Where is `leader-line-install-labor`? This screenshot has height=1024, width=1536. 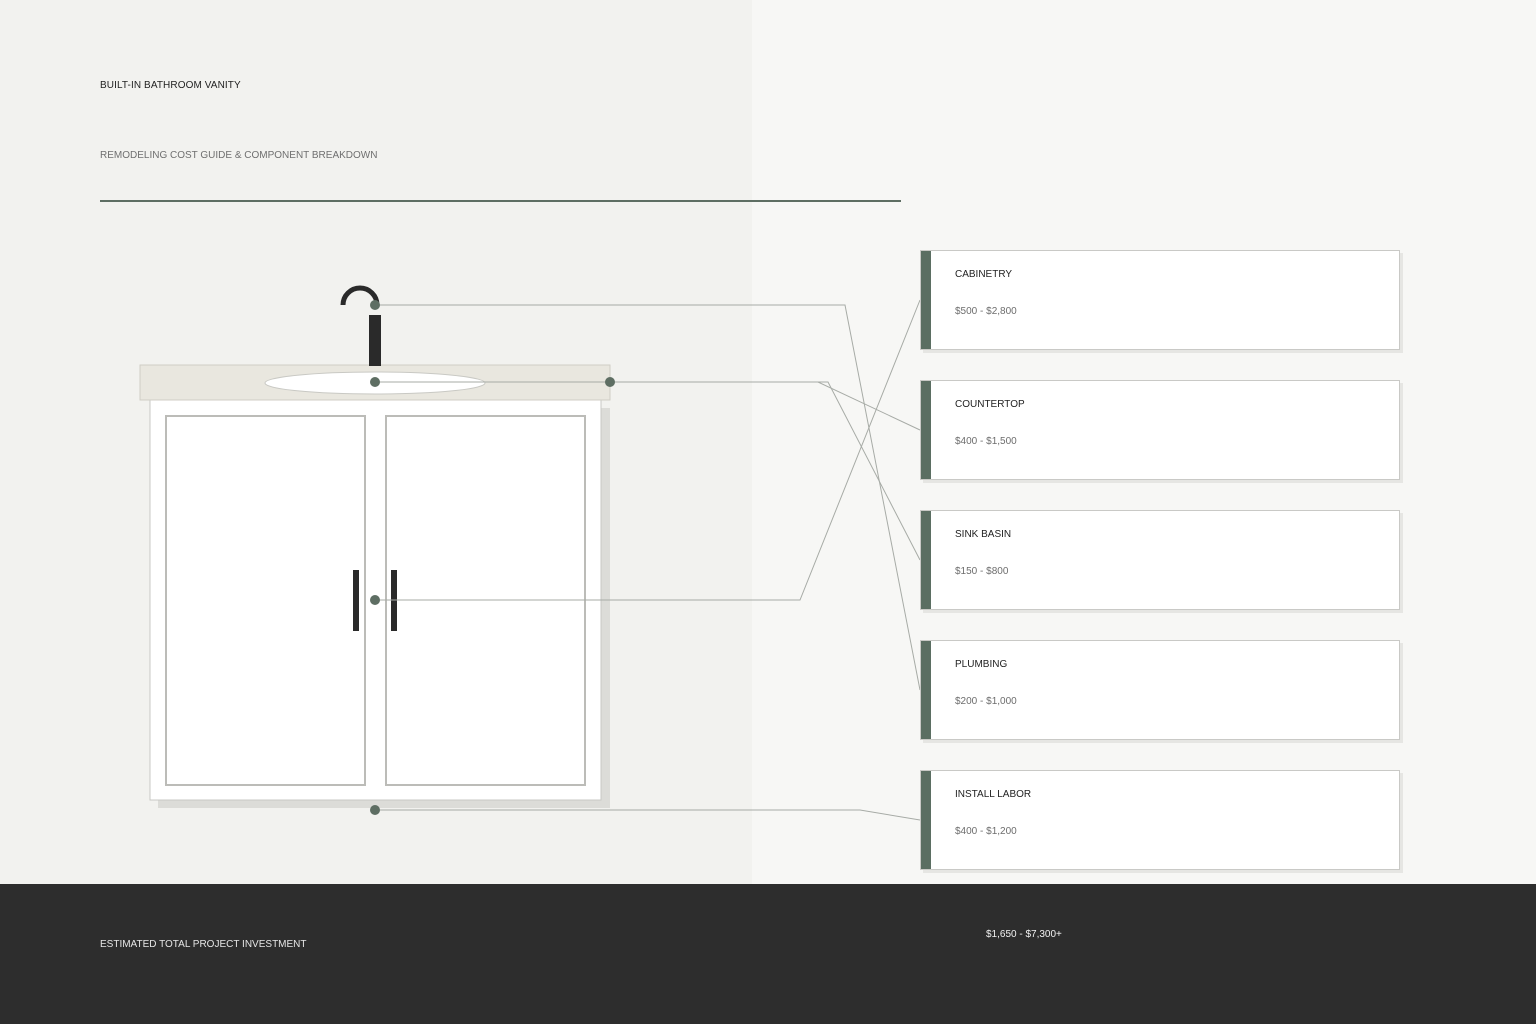 leader-line-install-labor is located at coordinates (648, 815).